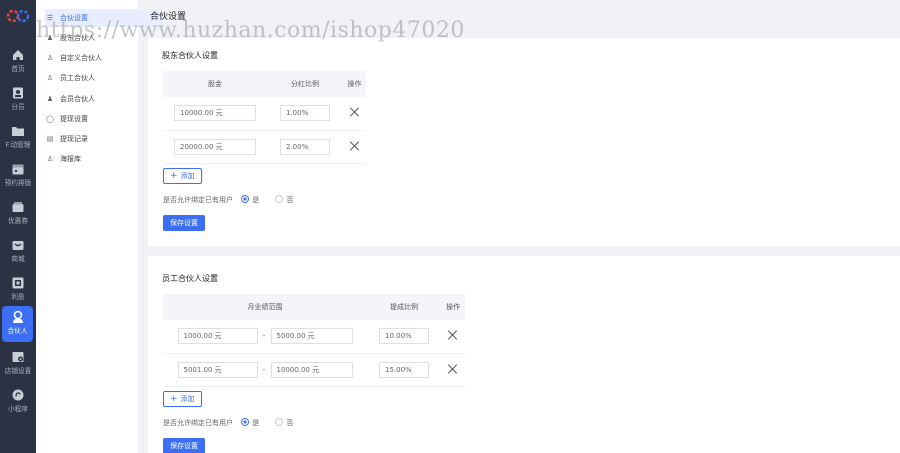  What do you see at coordinates (184, 223) in the screenshot?
I see `save-shareholder-settings-button: 保存设置` at bounding box center [184, 223].